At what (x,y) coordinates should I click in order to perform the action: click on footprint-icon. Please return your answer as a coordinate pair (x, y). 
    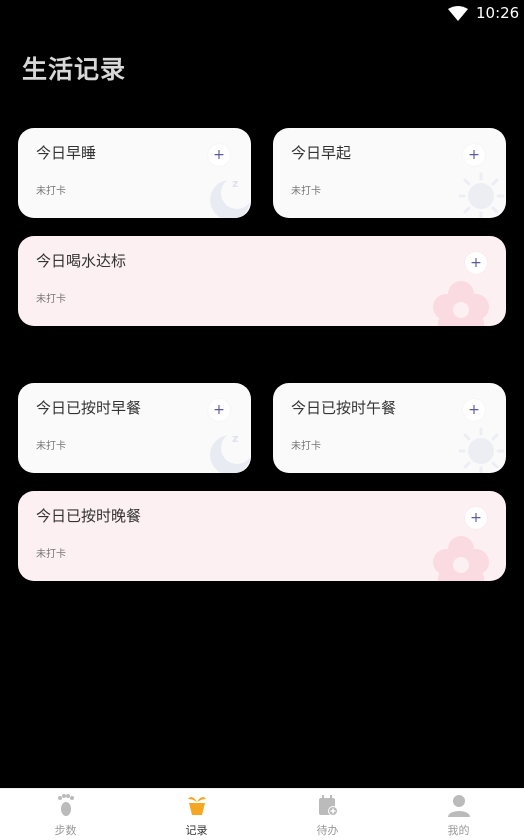
    Looking at the image, I should click on (66, 805).